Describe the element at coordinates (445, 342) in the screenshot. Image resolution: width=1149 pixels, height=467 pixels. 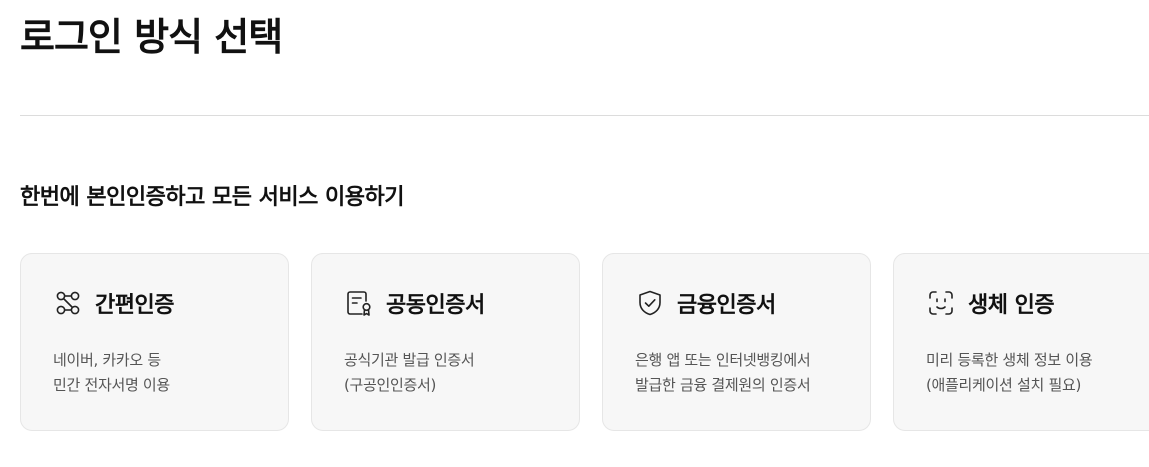
I see `joint-certificate-card: 공동인증서 공식기관 발급 인증서 (구공인인증서)` at that location.